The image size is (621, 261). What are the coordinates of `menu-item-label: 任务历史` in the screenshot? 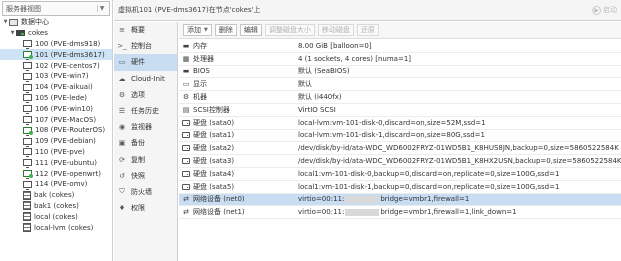 It's located at (145, 111).